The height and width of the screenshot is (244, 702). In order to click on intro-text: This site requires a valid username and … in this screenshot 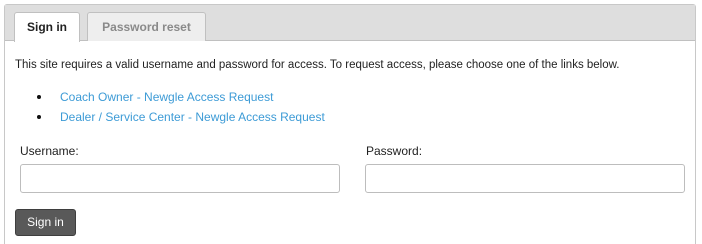, I will do `click(317, 65)`.